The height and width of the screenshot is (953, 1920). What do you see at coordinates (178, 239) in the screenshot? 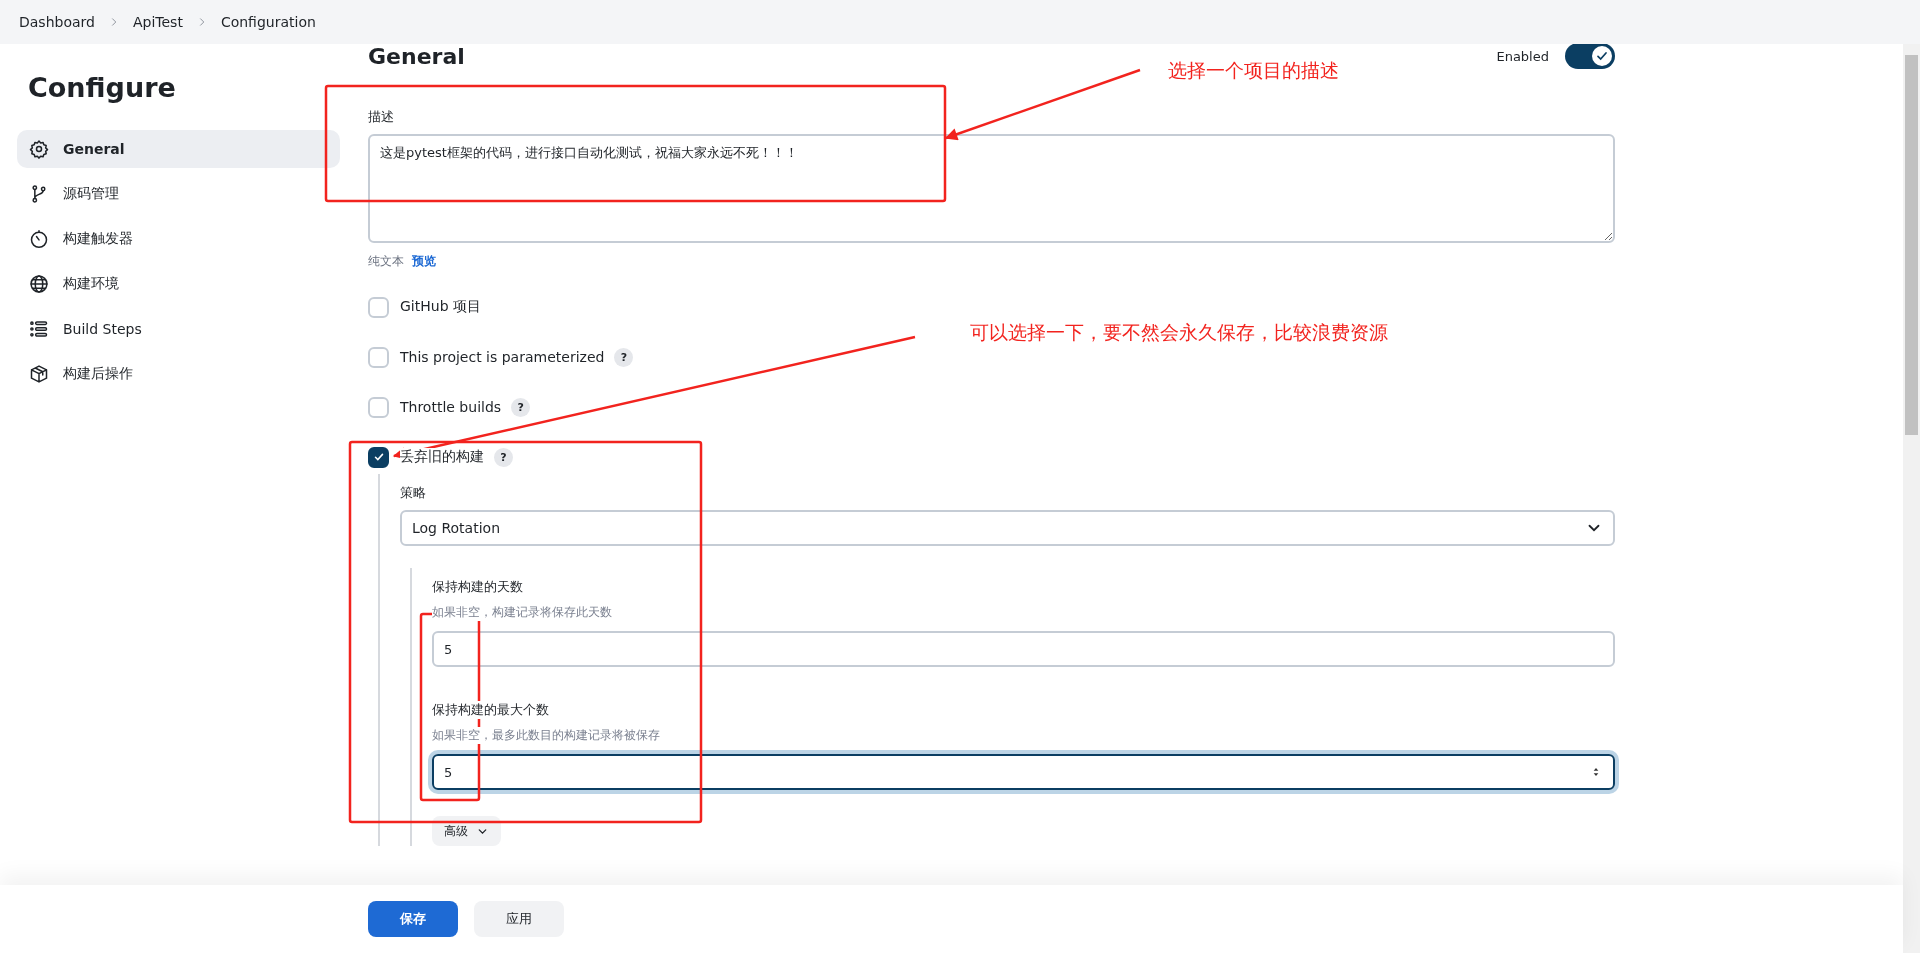
I see `sidebar-item: 构建触发器` at bounding box center [178, 239].